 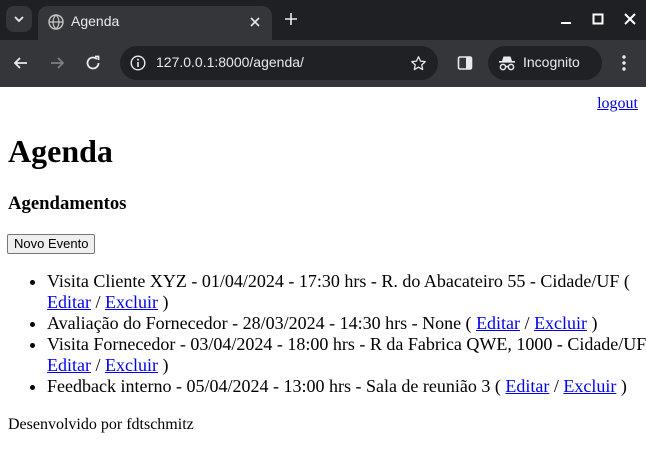 I want to click on browser-toolbar: 127.0.0.1:8000/agenda/ Incognito, so click(x=323, y=63).